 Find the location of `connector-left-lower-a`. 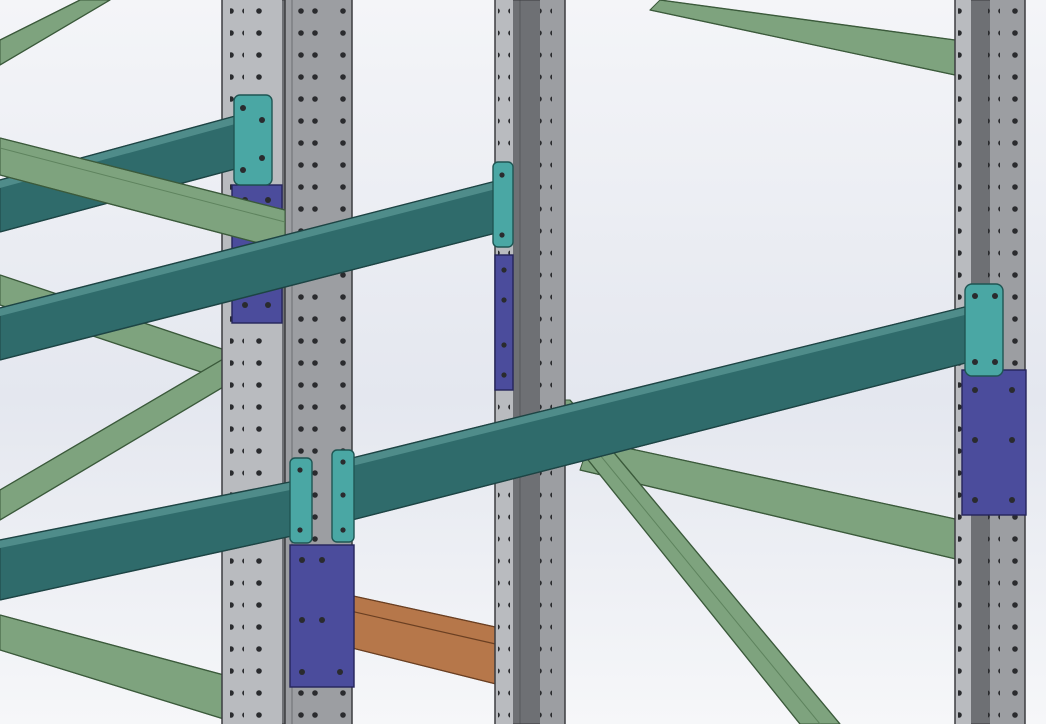

connector-left-lower-a is located at coordinates (301, 500).